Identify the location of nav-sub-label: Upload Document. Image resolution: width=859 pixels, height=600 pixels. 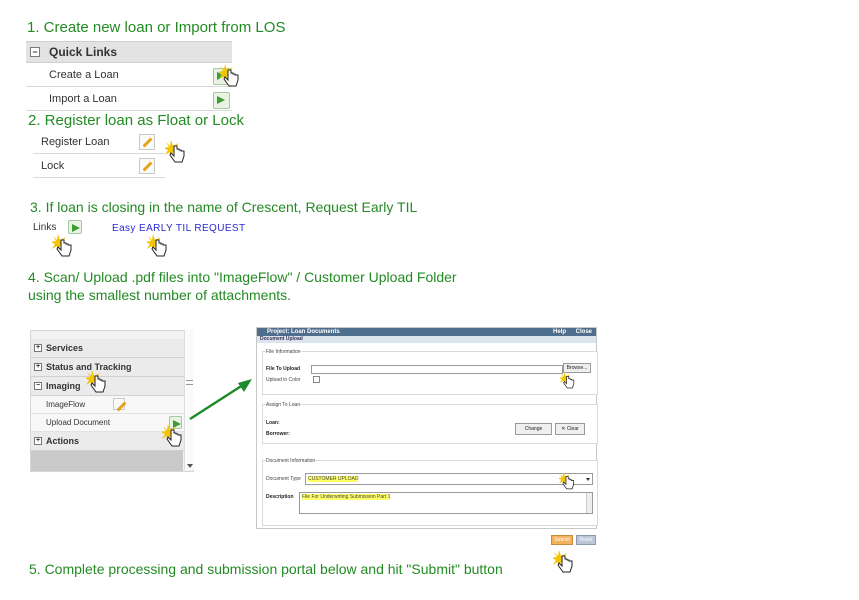
(78, 422).